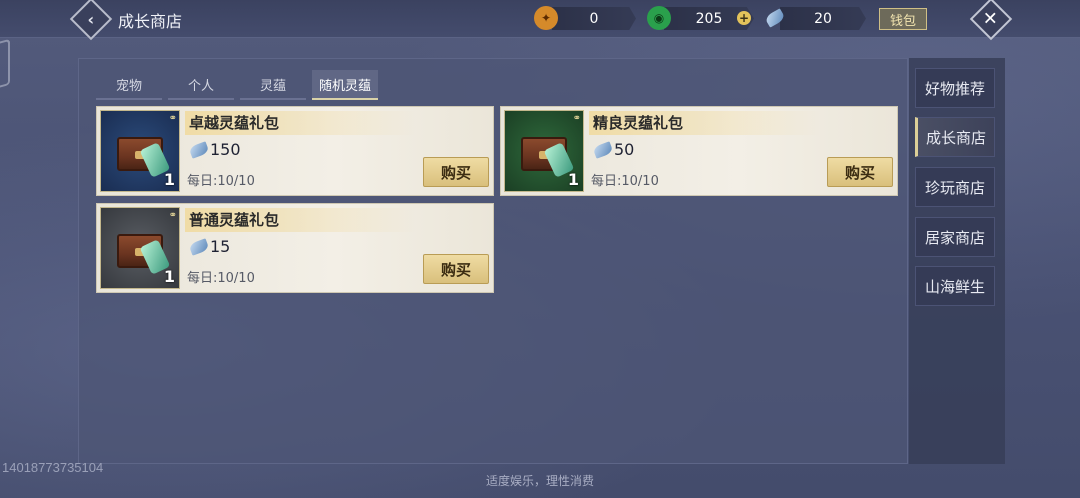 The width and height of the screenshot is (1080, 498). What do you see at coordinates (295, 151) in the screenshot?
I see `shop-item-card: ⚭ 1 卓越灵蕴礼包 150 每日:10/10 购买` at bounding box center [295, 151].